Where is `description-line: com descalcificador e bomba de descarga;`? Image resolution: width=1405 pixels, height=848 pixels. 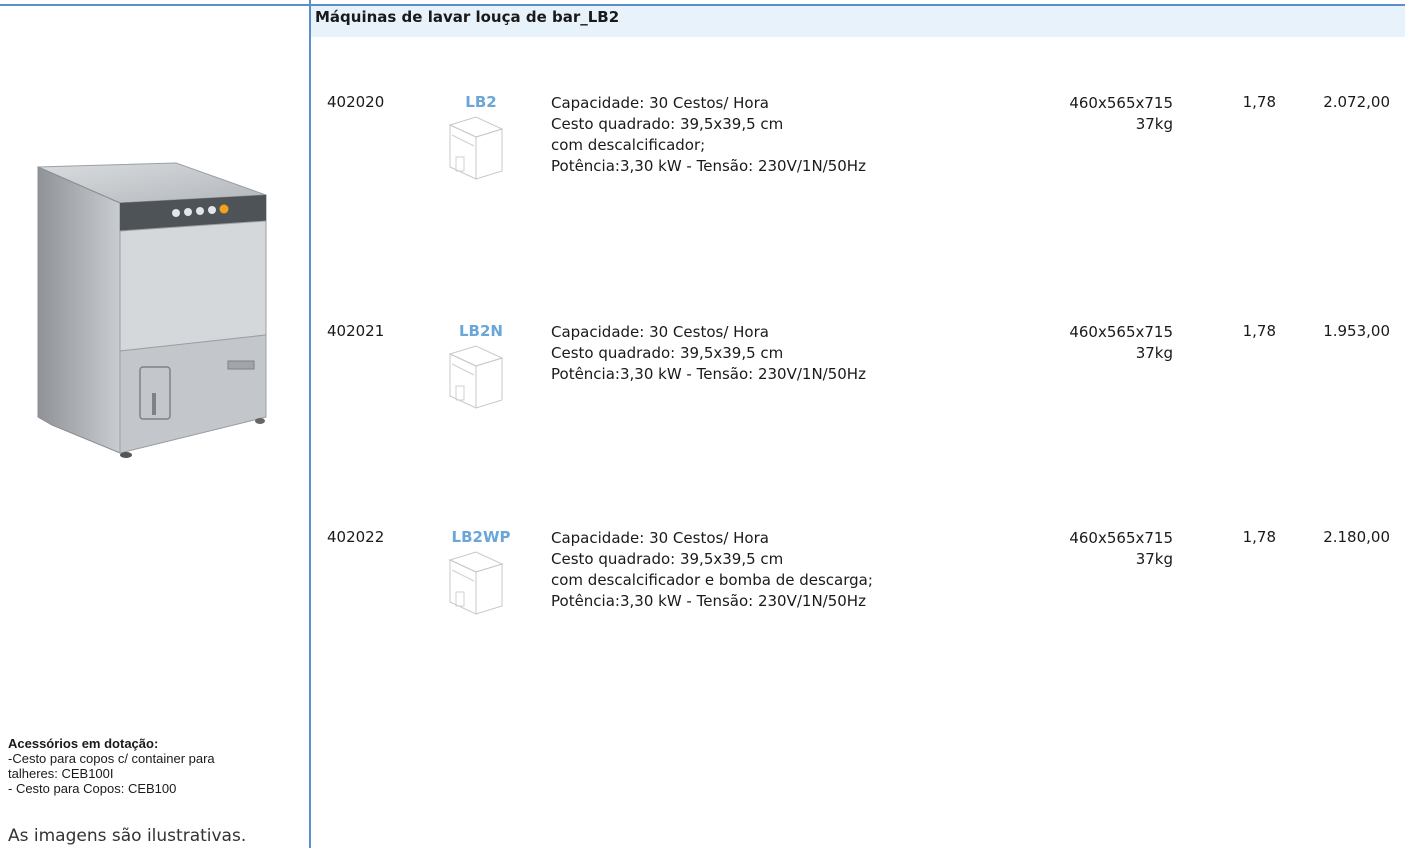 description-line: com descalcificador e bomba de descarga; is located at coordinates (712, 580).